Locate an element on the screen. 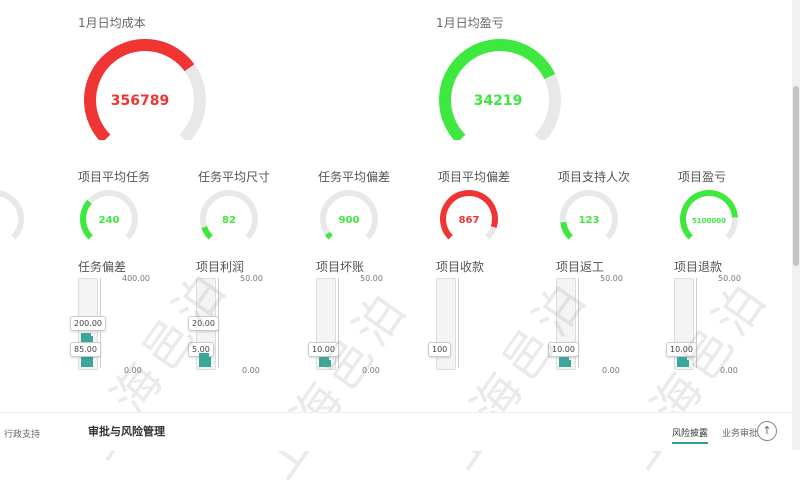 The image size is (800, 490). vertical-scrollbar is located at coordinates (796, 225).